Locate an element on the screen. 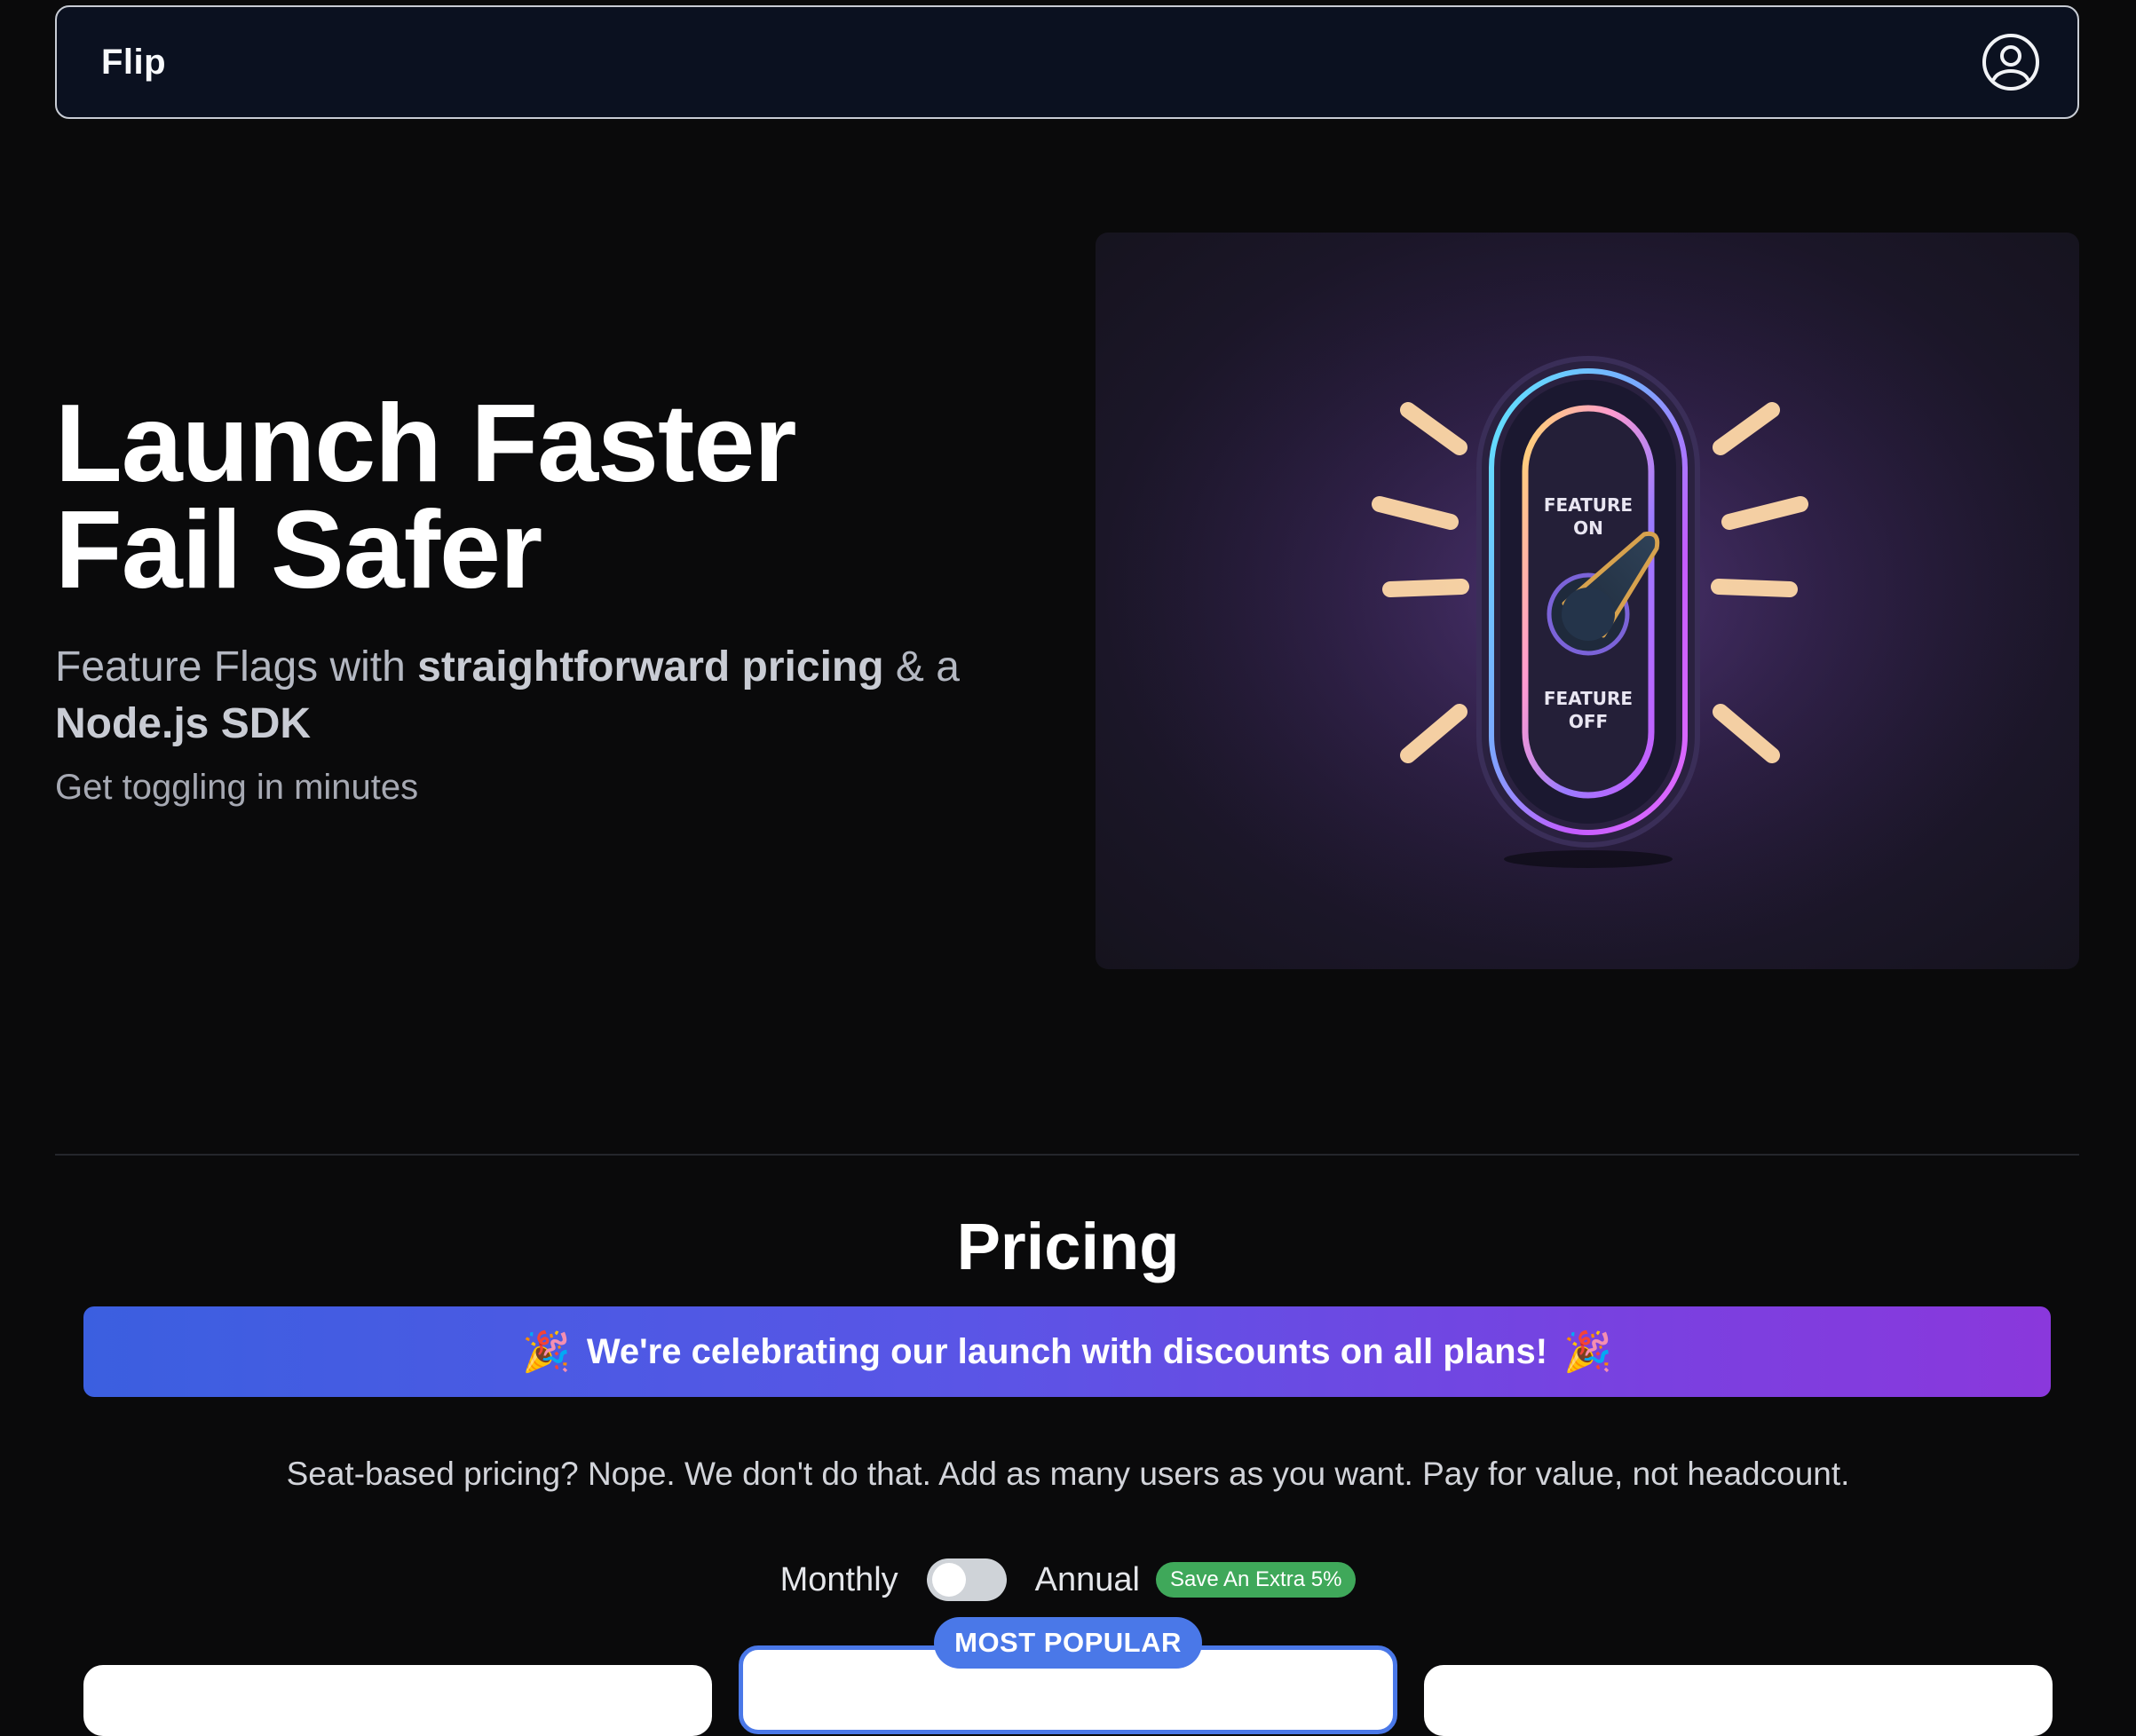 This screenshot has width=2136, height=1736. user-circle-icon is located at coordinates (2010, 62).